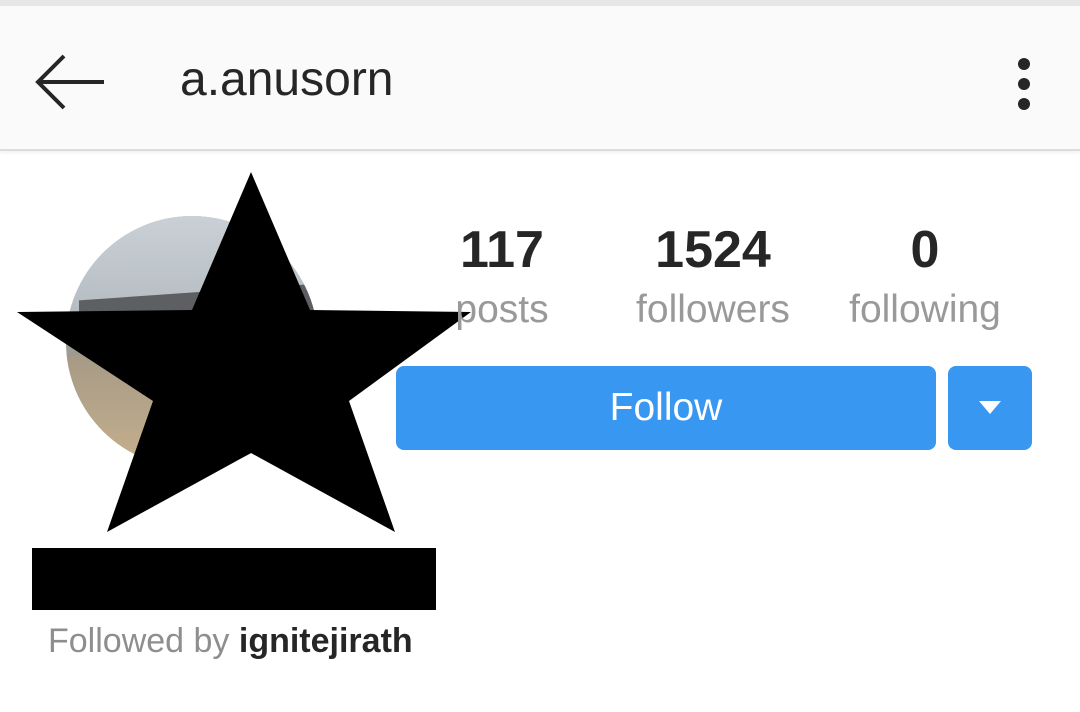  What do you see at coordinates (925, 309) in the screenshot?
I see `following-label: following` at bounding box center [925, 309].